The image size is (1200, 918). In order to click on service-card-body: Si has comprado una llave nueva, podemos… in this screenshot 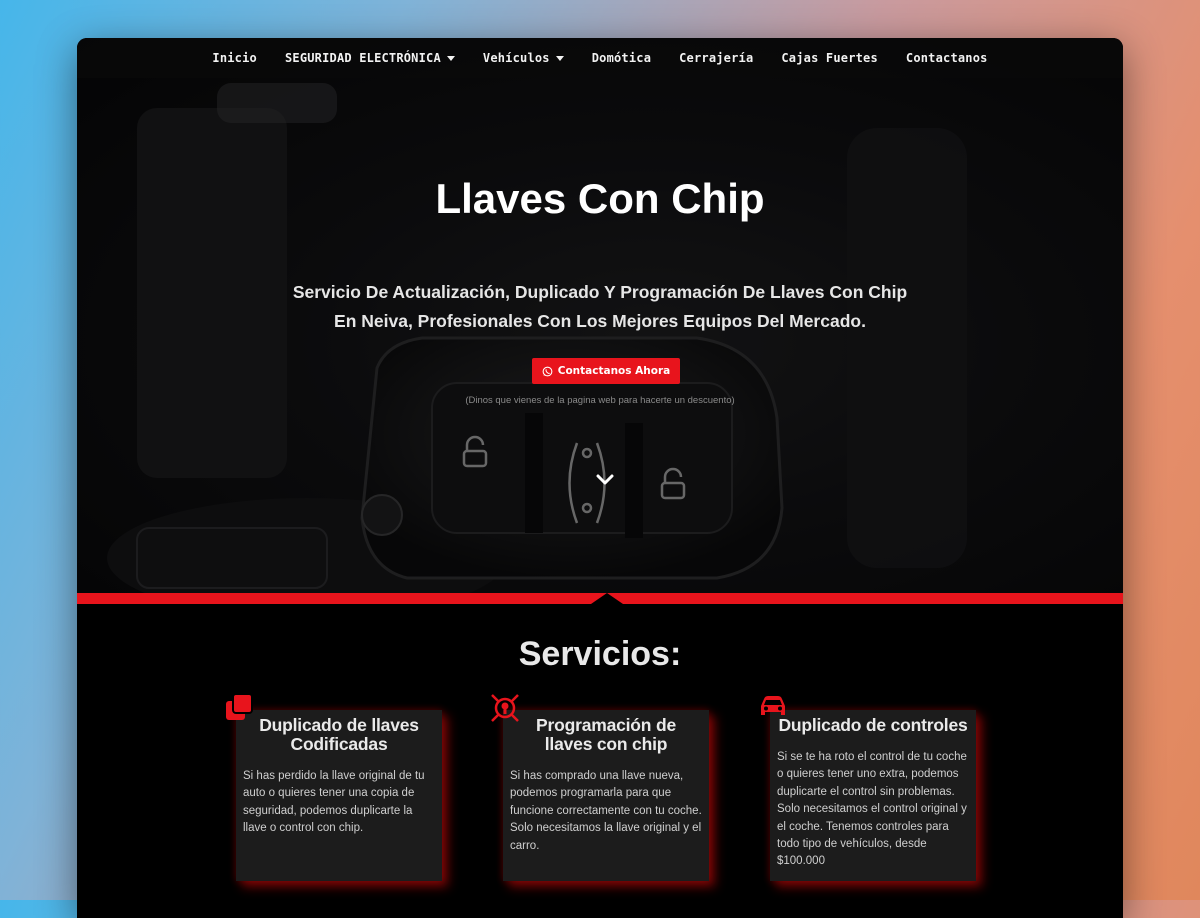, I will do `click(606, 811)`.